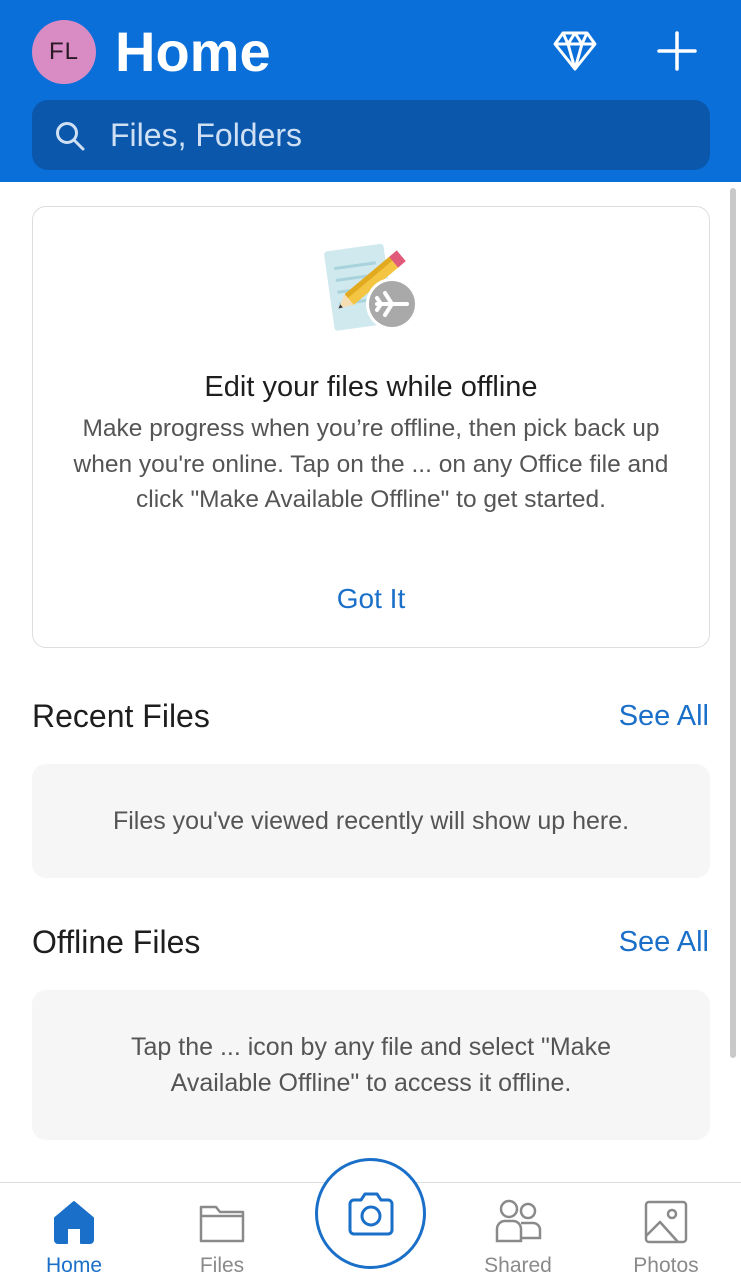  What do you see at coordinates (74, 1222) in the screenshot?
I see `home-icon` at bounding box center [74, 1222].